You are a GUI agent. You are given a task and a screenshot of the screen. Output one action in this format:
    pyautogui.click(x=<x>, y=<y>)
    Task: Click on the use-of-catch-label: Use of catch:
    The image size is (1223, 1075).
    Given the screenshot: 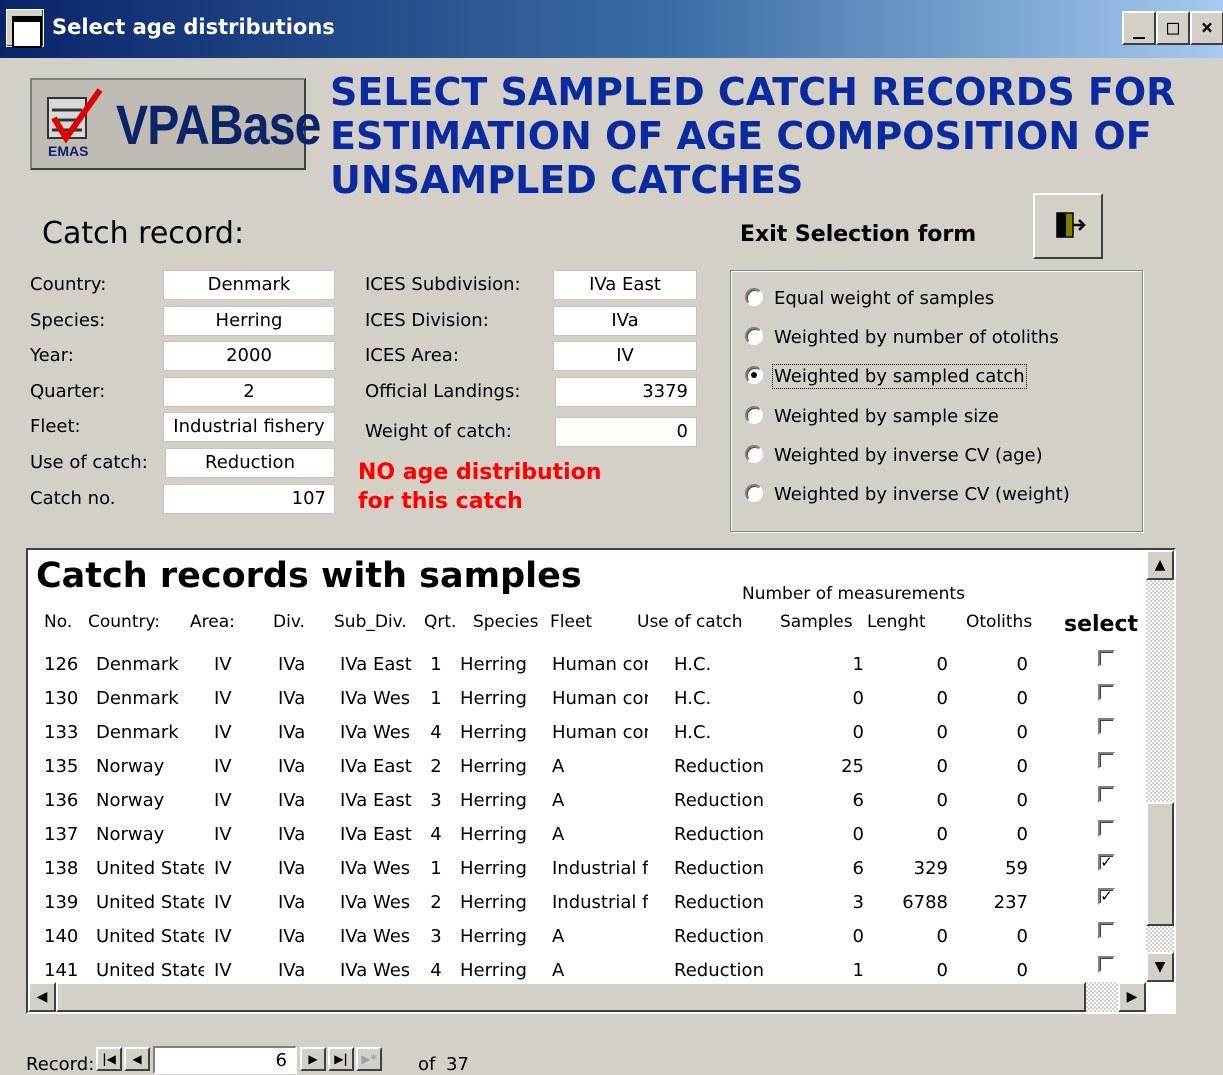 What is the action you would take?
    pyautogui.click(x=89, y=462)
    